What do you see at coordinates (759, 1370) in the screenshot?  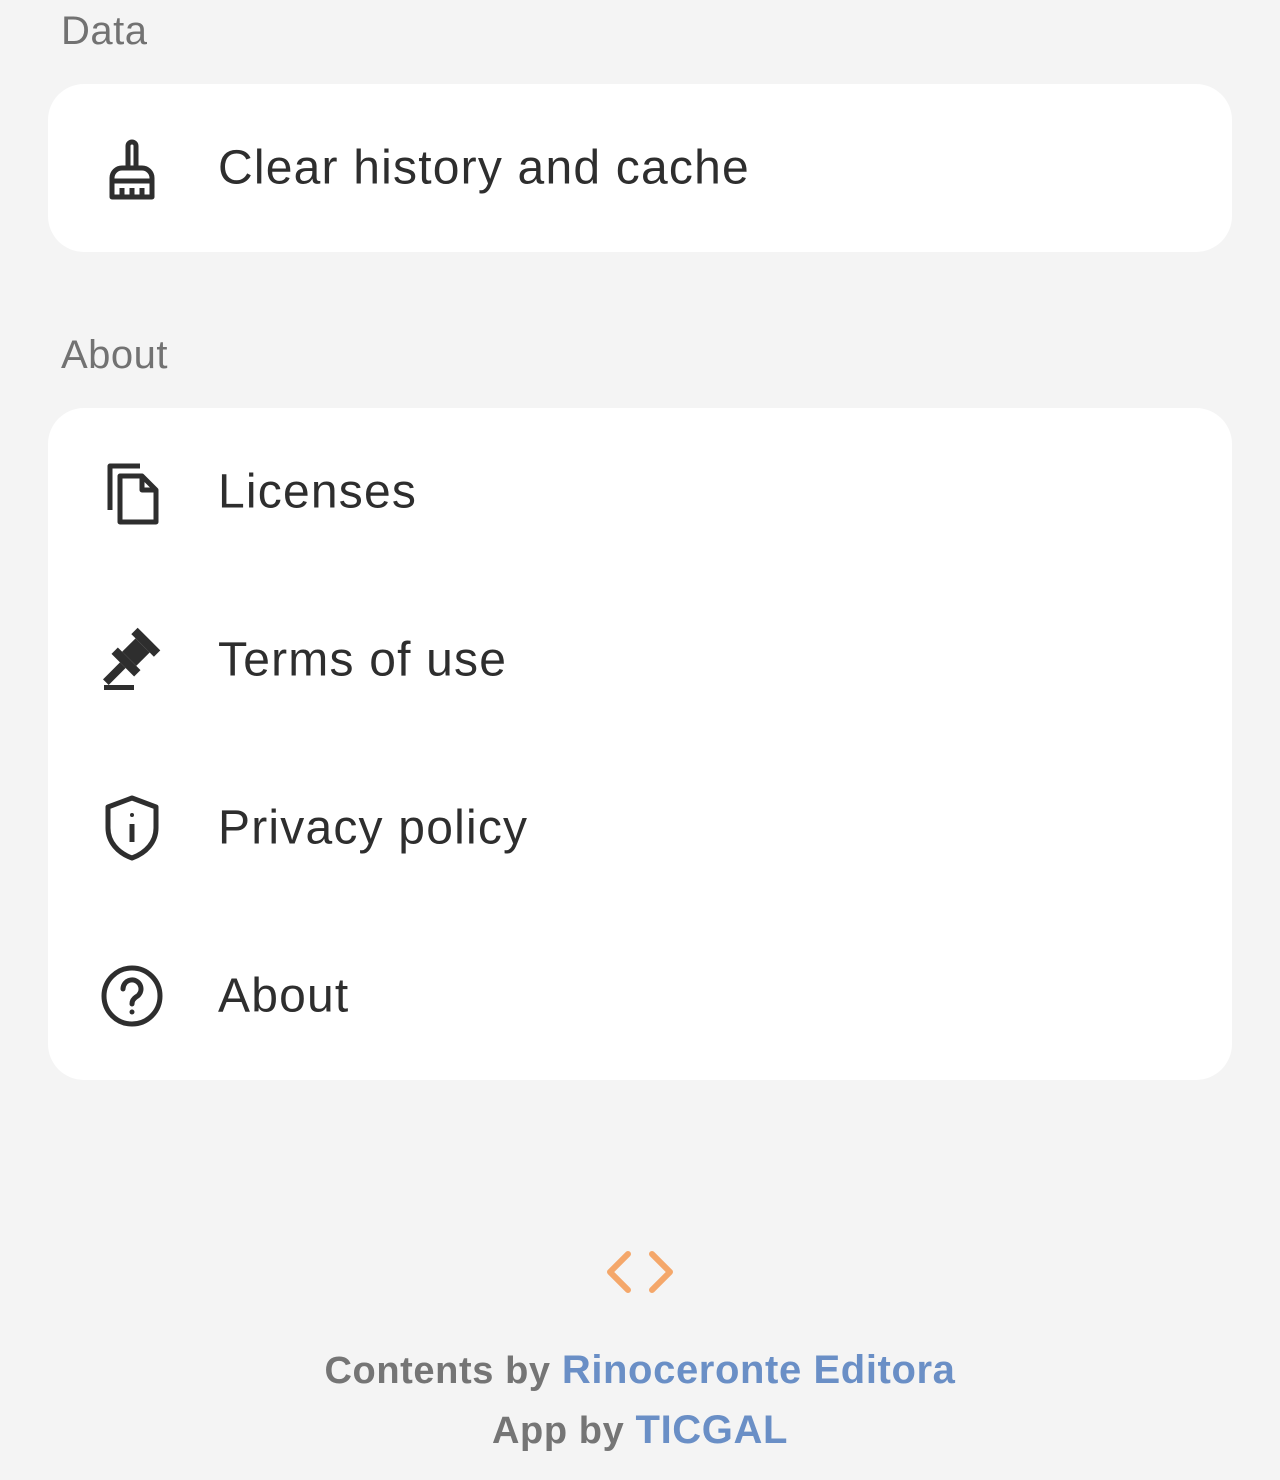 I see `rinoceronte-editora-link: Rinoceronte Editora` at bounding box center [759, 1370].